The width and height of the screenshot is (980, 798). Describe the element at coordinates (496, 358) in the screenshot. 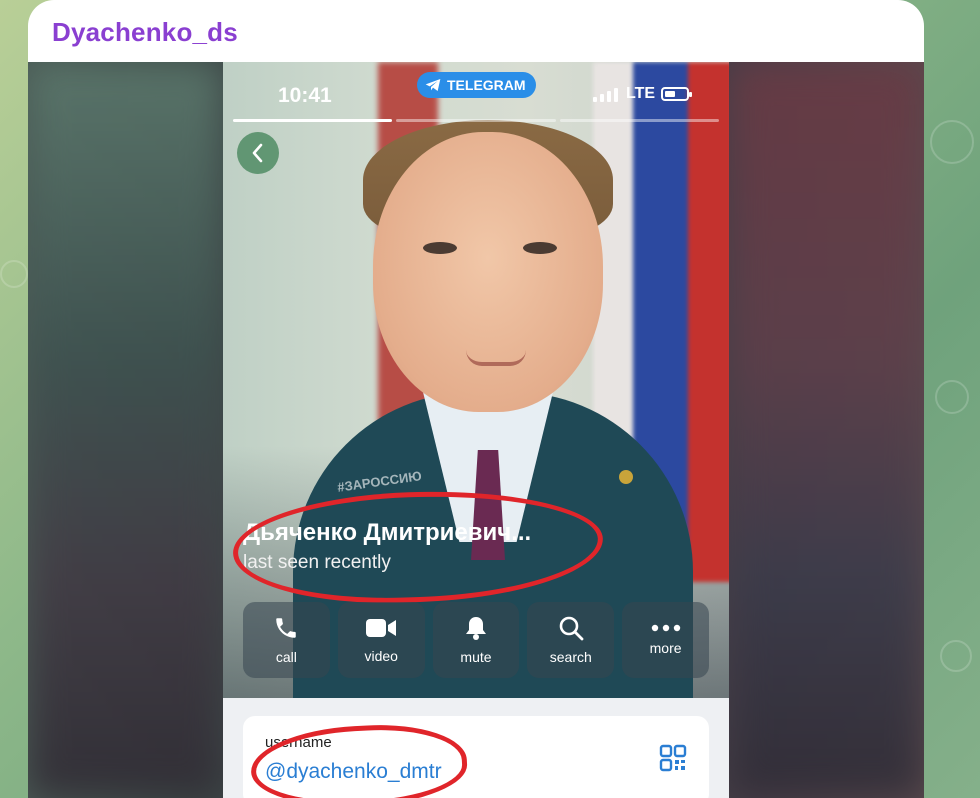

I see `mouth` at that location.